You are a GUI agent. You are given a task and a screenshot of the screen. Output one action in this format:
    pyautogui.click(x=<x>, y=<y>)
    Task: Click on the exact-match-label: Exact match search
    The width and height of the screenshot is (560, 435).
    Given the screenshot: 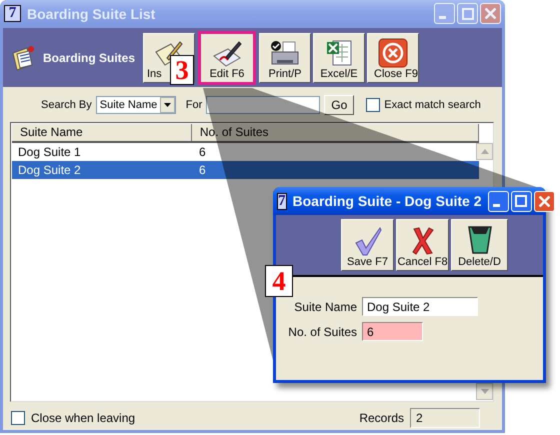 What is the action you would take?
    pyautogui.click(x=432, y=105)
    